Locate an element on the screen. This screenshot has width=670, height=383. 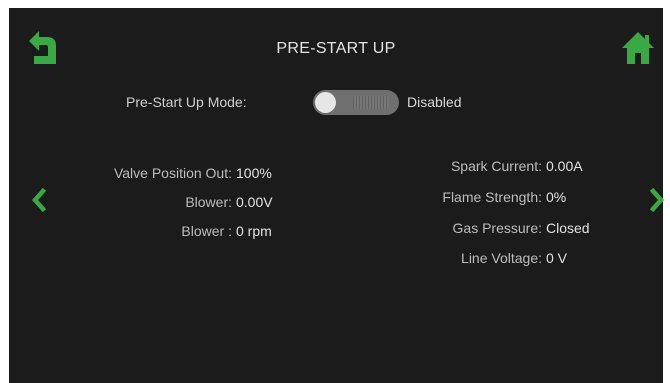
blower-rpm-label: Blower : is located at coordinates (206, 231).